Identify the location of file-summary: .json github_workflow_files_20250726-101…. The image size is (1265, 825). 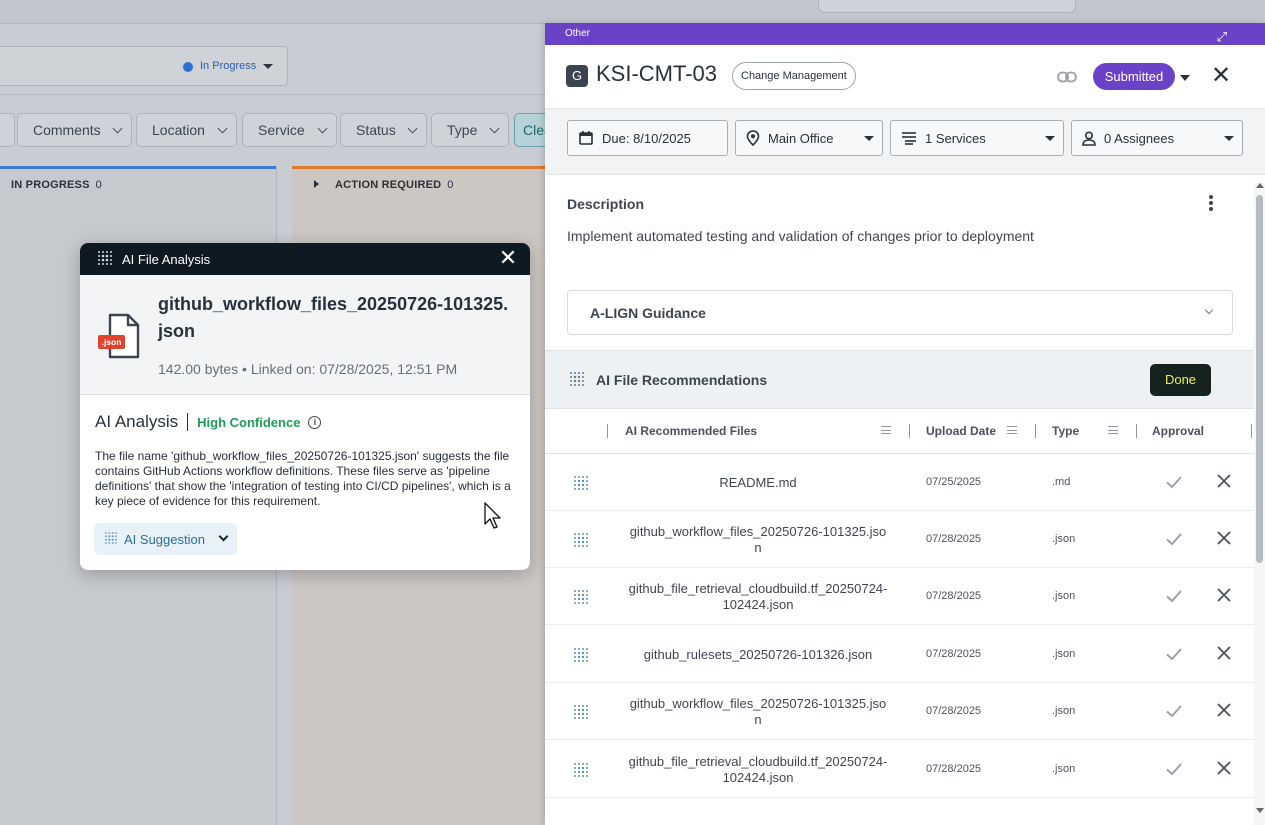
(305, 335).